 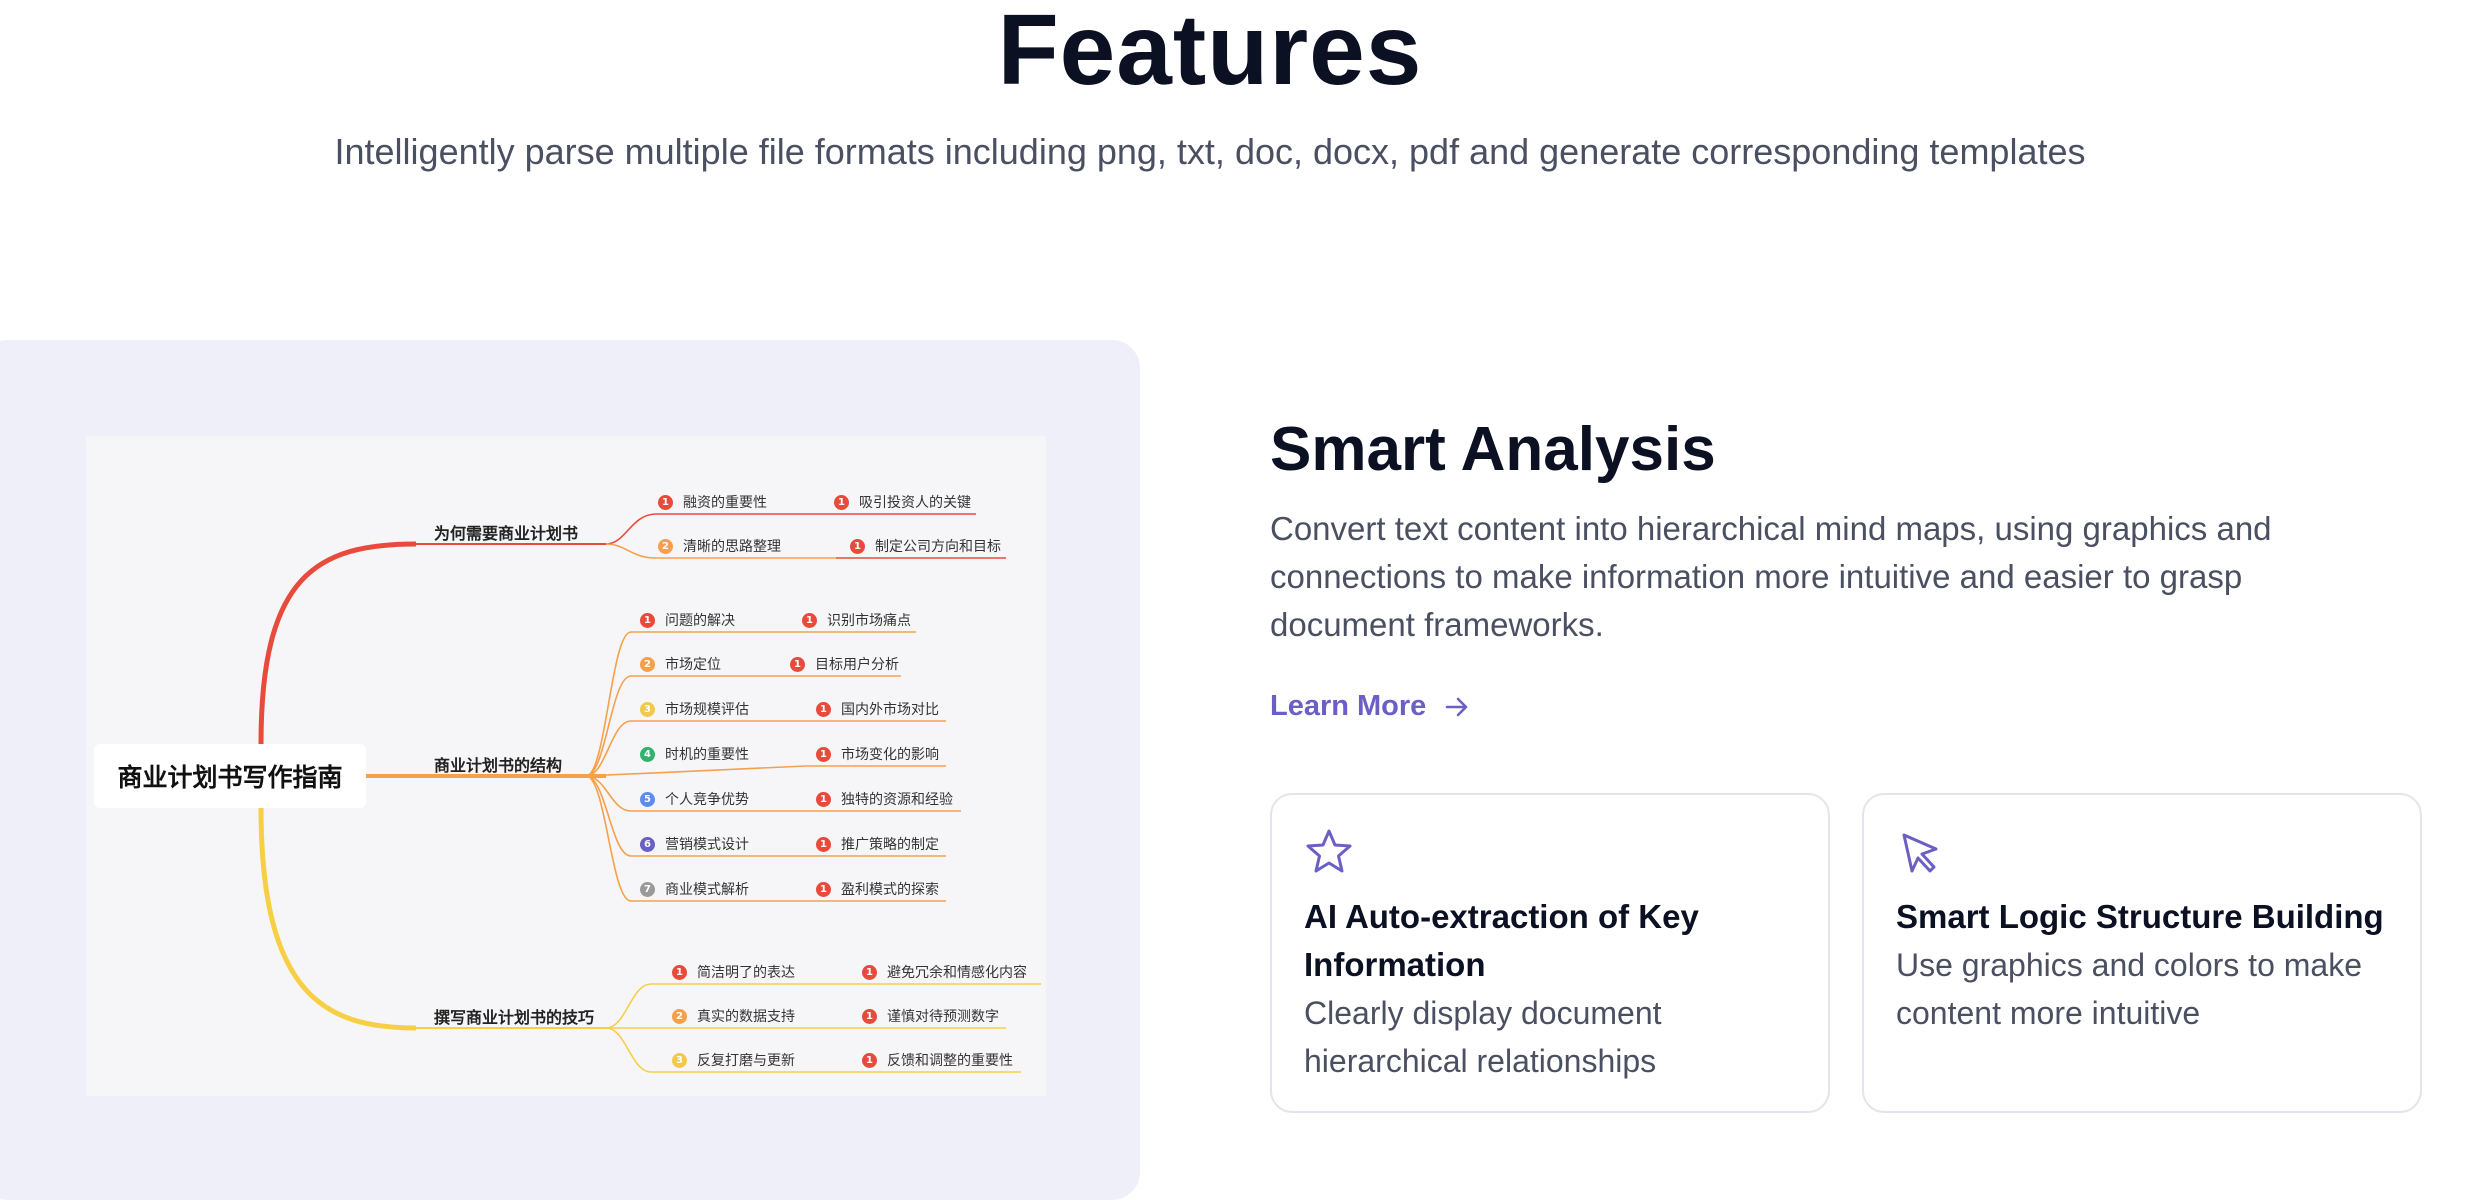 I want to click on mindmap-node: 1 盈利模式的探索, so click(x=877, y=889).